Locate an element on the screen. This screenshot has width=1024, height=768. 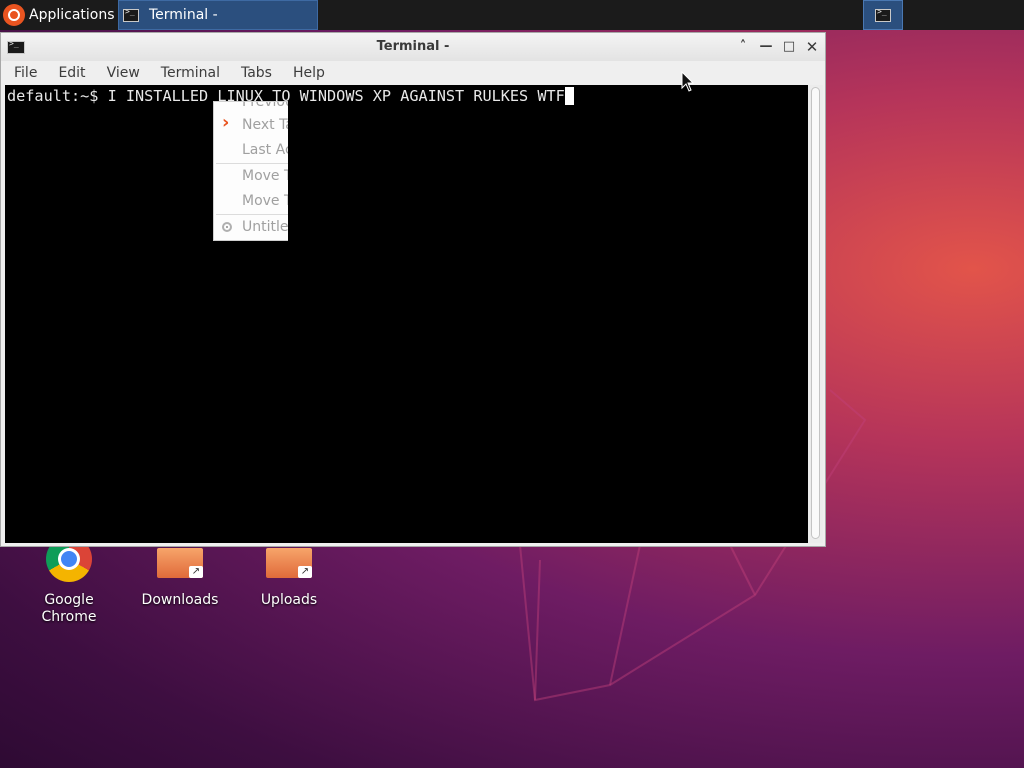
desktop-icon-label: Downloads is located at coordinates (180, 600).